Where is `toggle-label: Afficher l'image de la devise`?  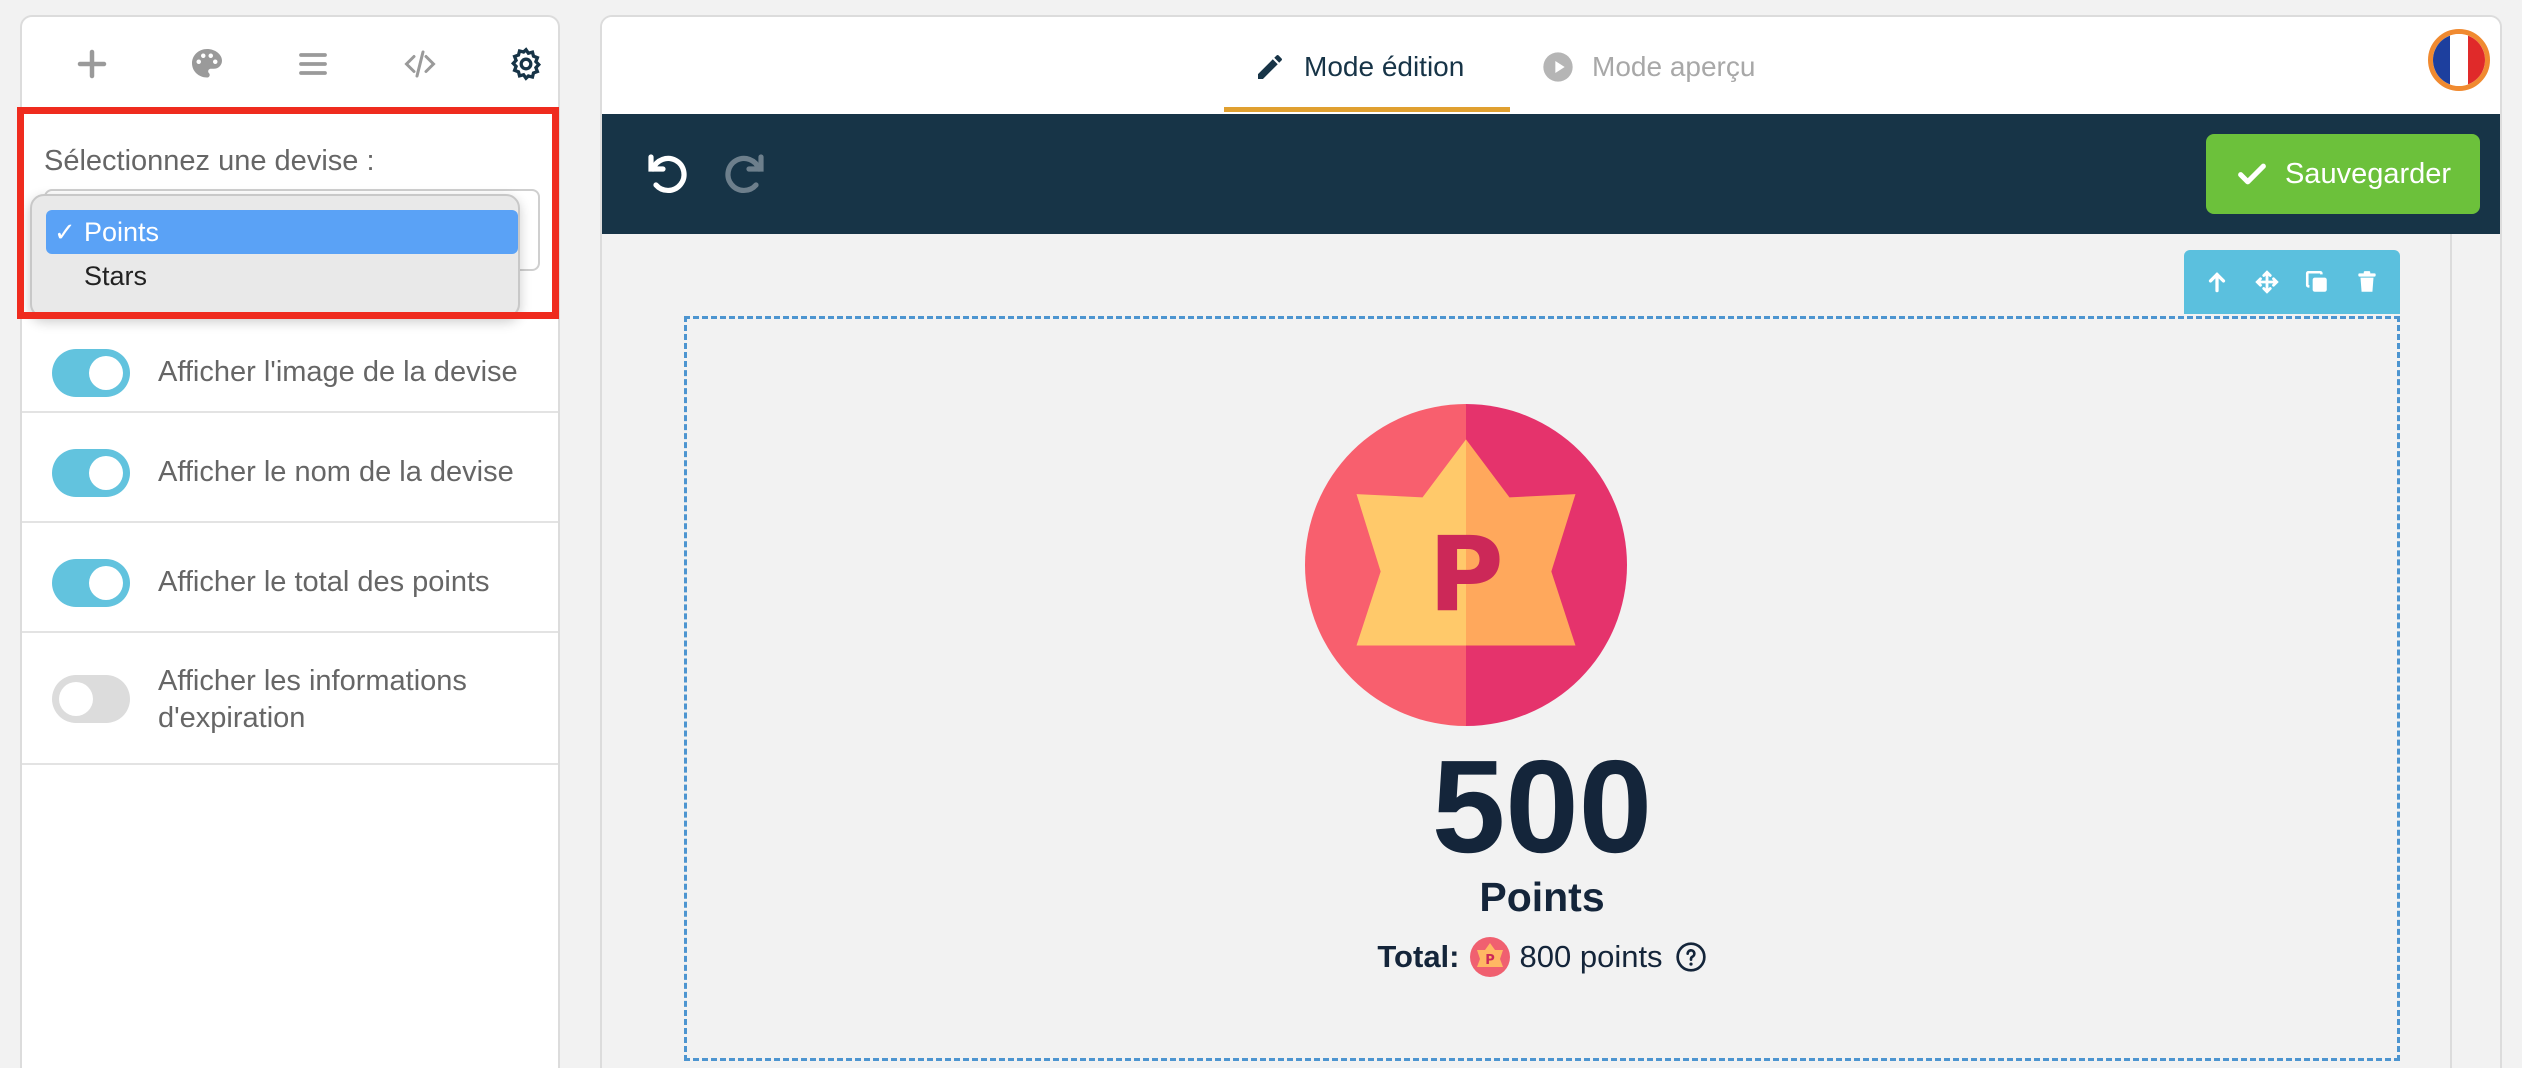
toggle-label: Afficher l'image de la devise is located at coordinates (338, 372).